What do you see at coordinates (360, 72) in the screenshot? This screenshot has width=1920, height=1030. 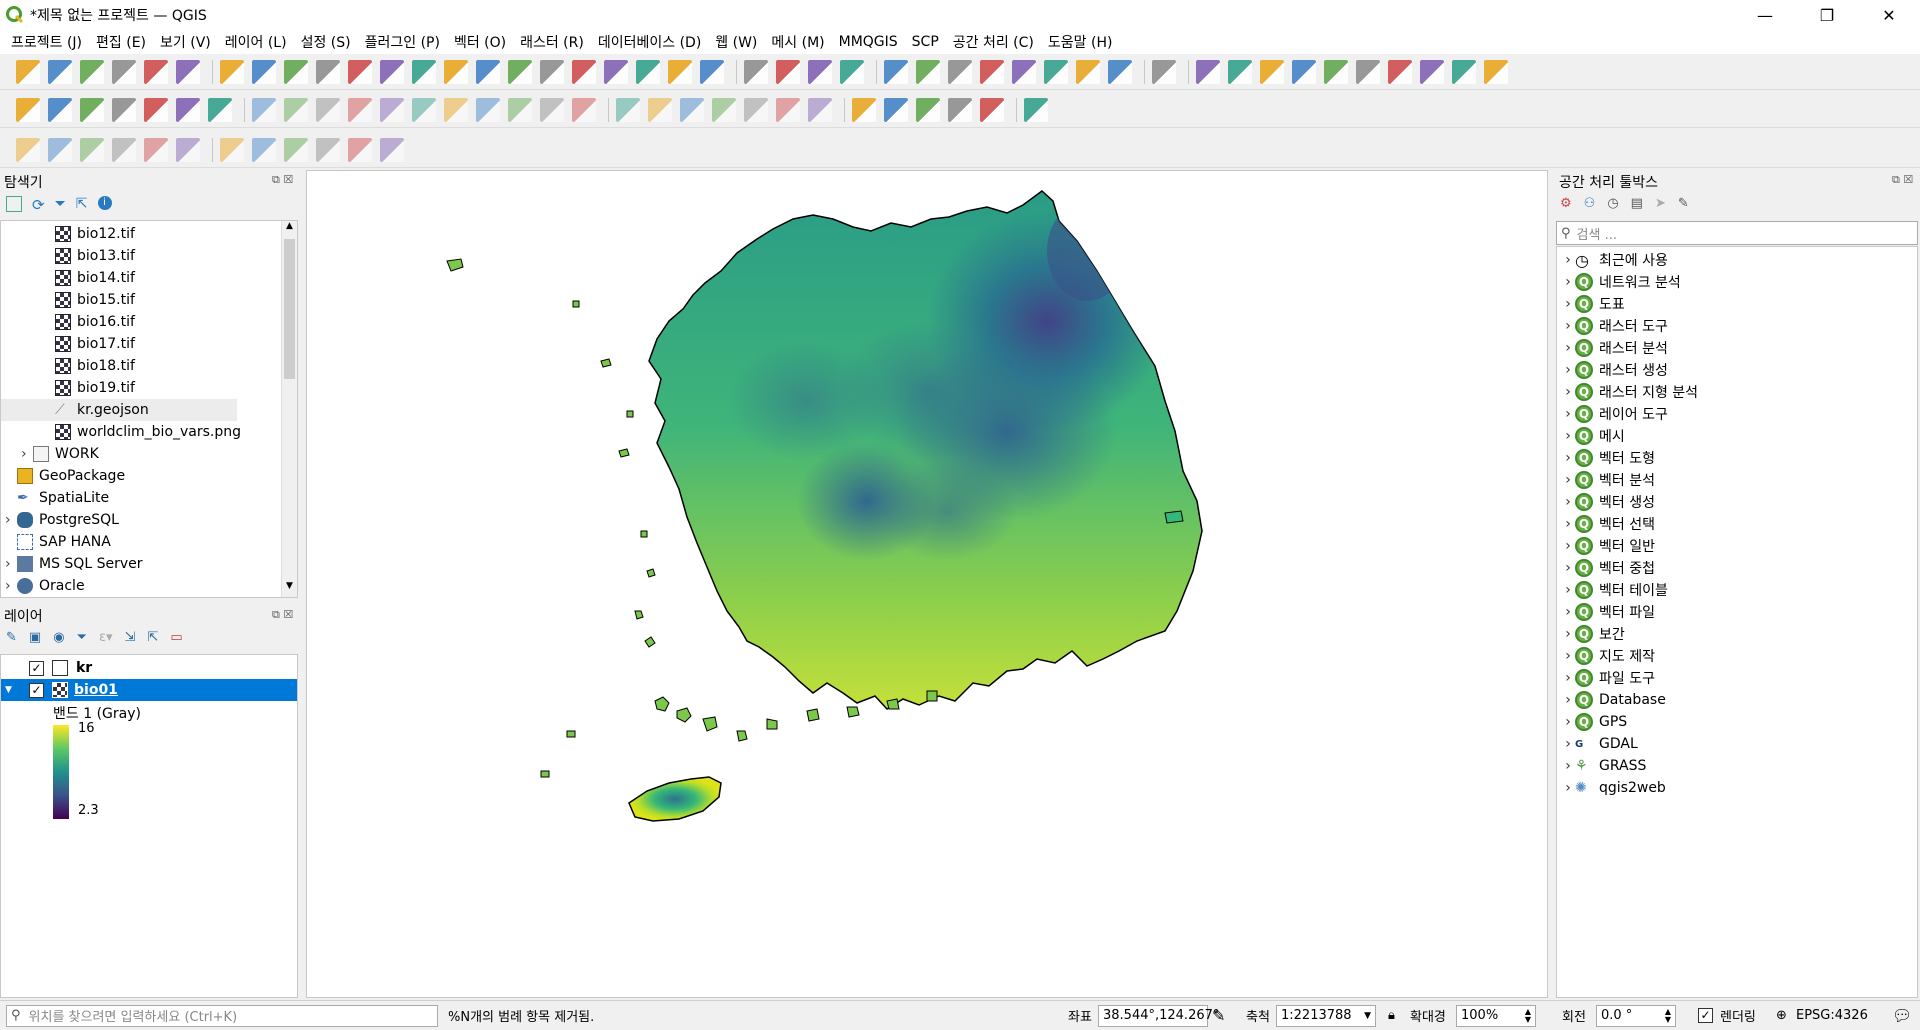 I see `zoom-full-icon` at bounding box center [360, 72].